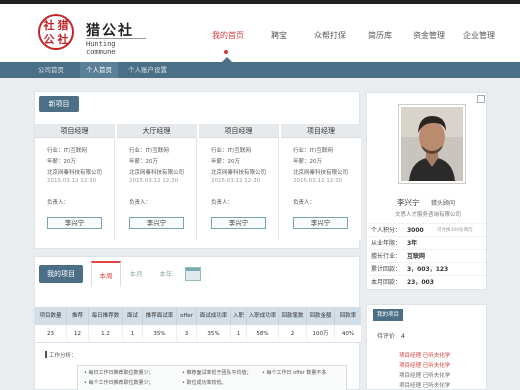  I want to click on work-line: • 推荐面试率低于团队平均值；, so click(217, 373).